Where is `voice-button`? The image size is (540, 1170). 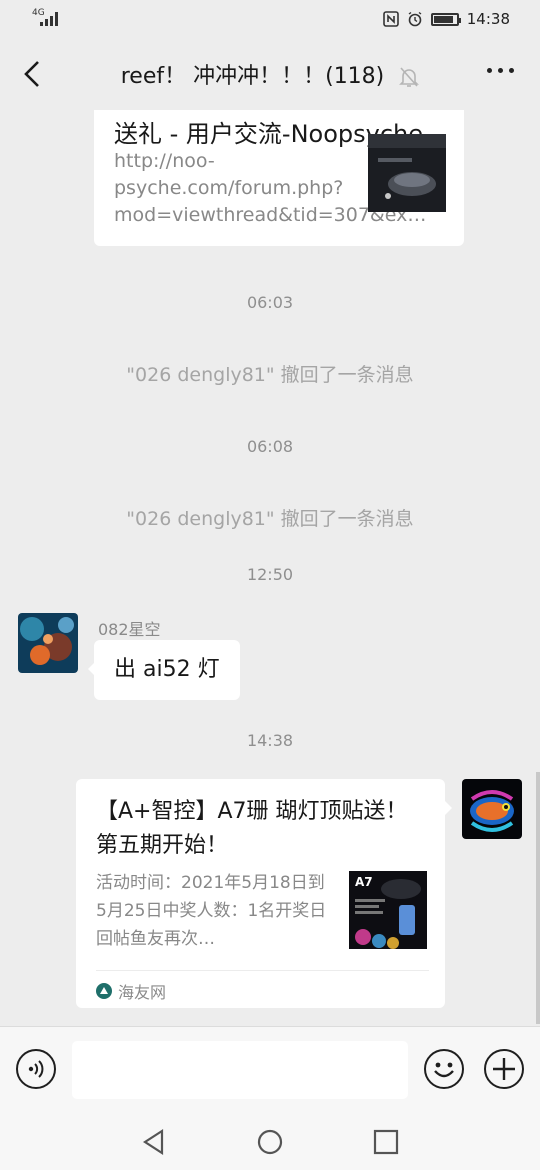
voice-button is located at coordinates (36, 1069).